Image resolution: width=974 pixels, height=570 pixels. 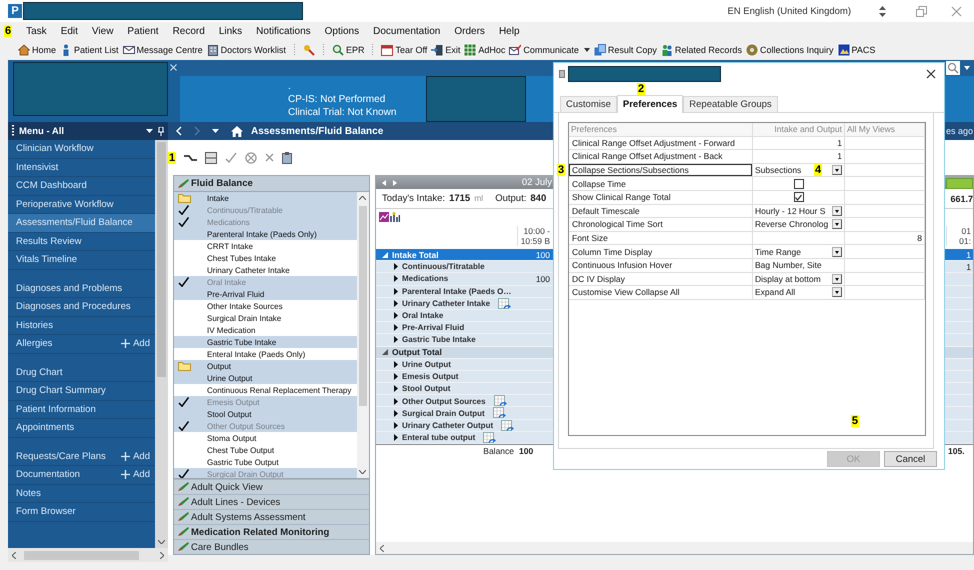 I want to click on toolbar-button: Collections Inquiry, so click(x=790, y=50).